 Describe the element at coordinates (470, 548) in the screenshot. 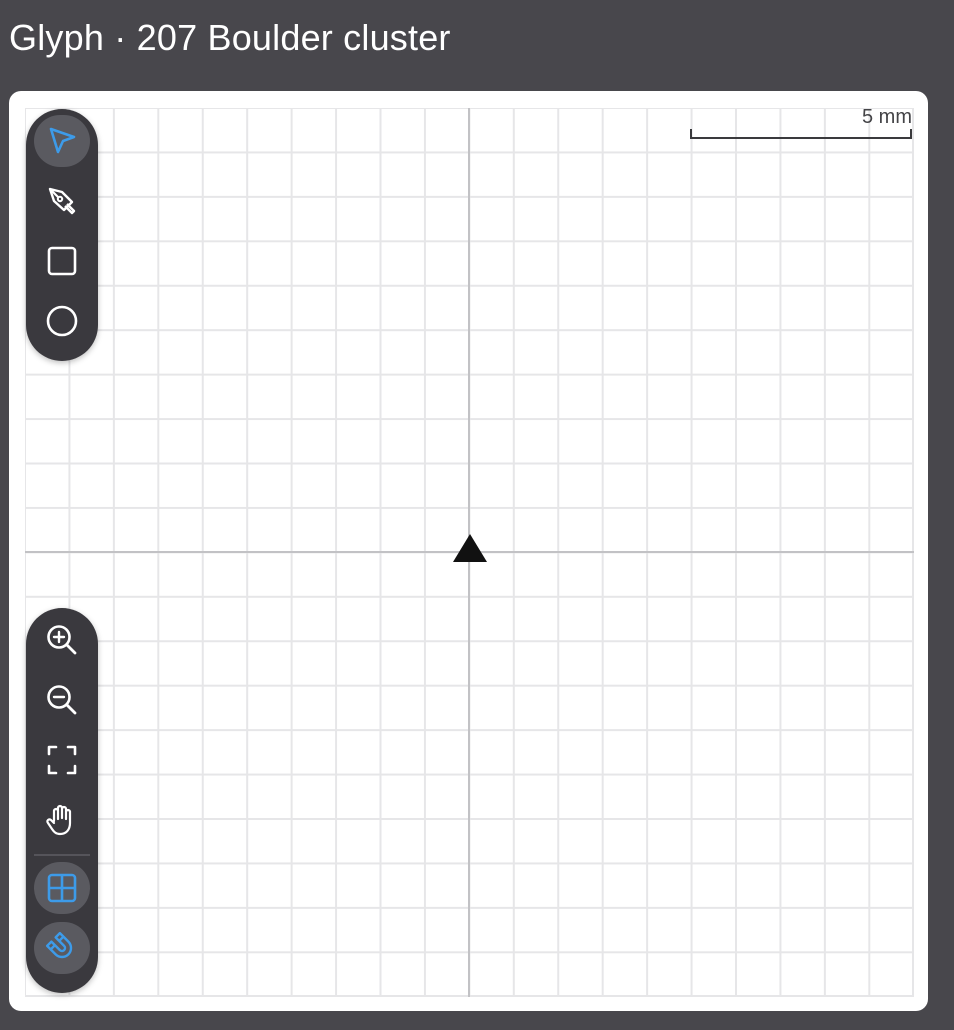

I see `origin-marker` at that location.